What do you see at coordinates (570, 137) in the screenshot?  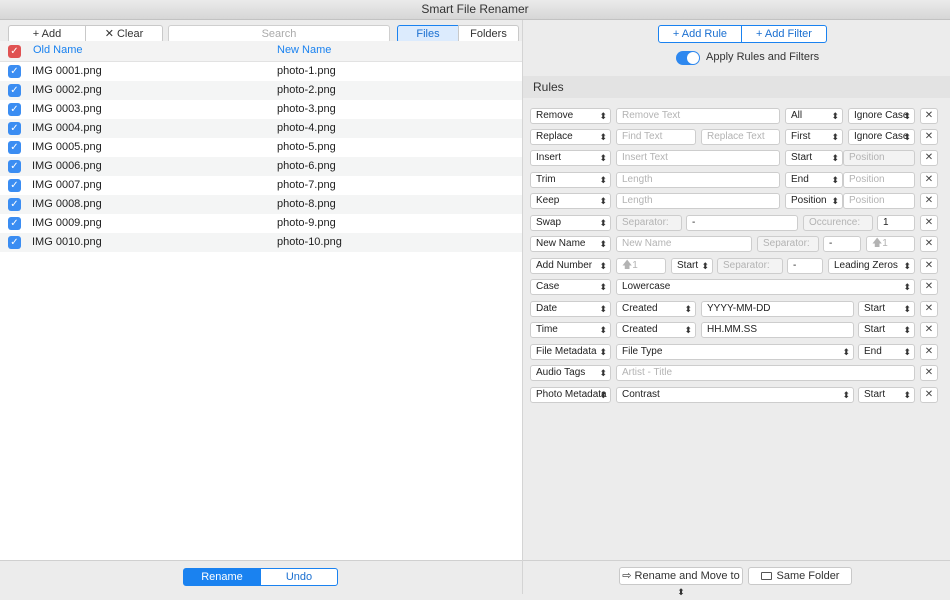 I see `rule-type-select: Replace` at bounding box center [570, 137].